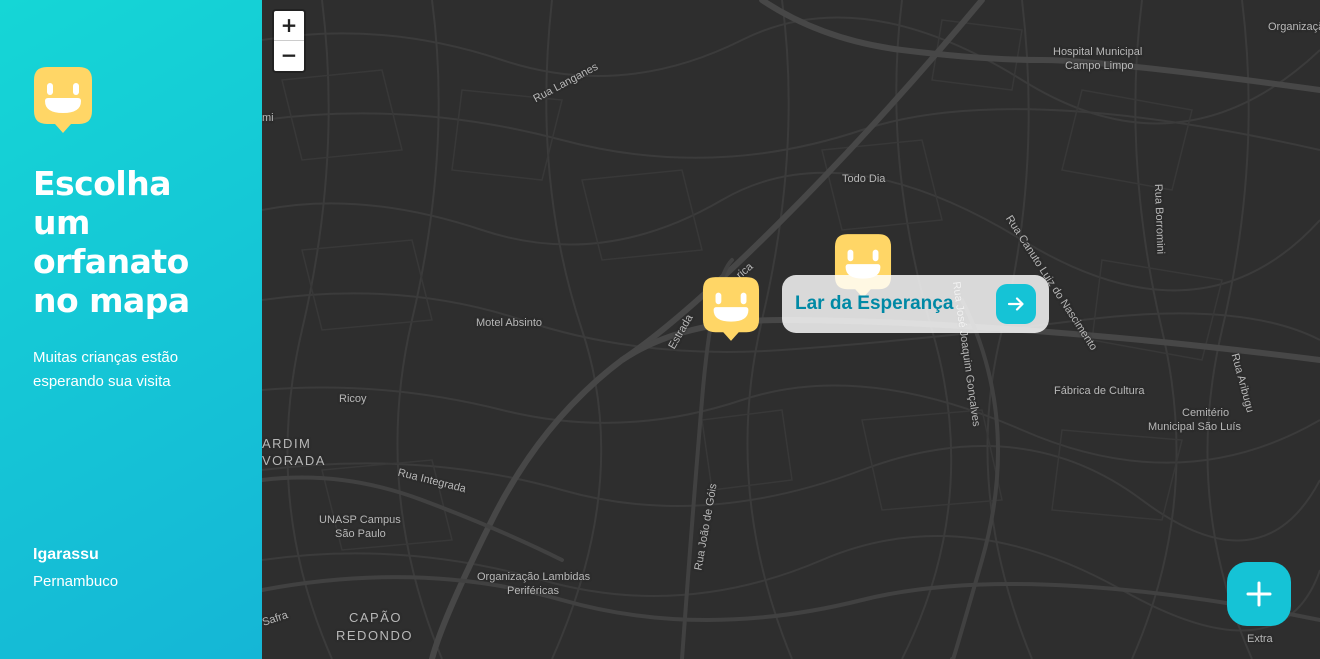  Describe the element at coordinates (1098, 52) in the screenshot. I see `map-label: Hospital Municipal` at that location.